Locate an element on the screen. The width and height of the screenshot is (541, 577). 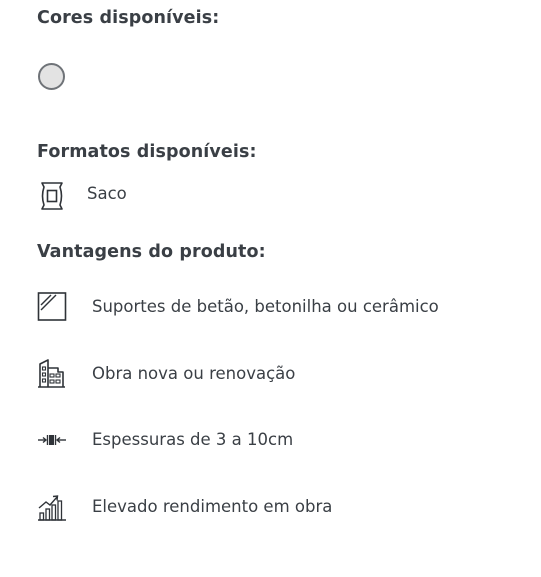
advantage-item-label: Suportes de betão, betonilha ou cerâmico is located at coordinates (265, 306).